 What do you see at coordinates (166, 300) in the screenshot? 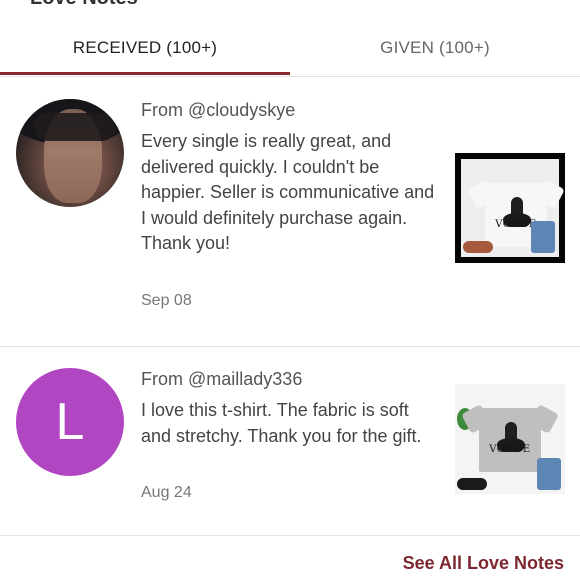
I see `note-date: Sep 08` at bounding box center [166, 300].